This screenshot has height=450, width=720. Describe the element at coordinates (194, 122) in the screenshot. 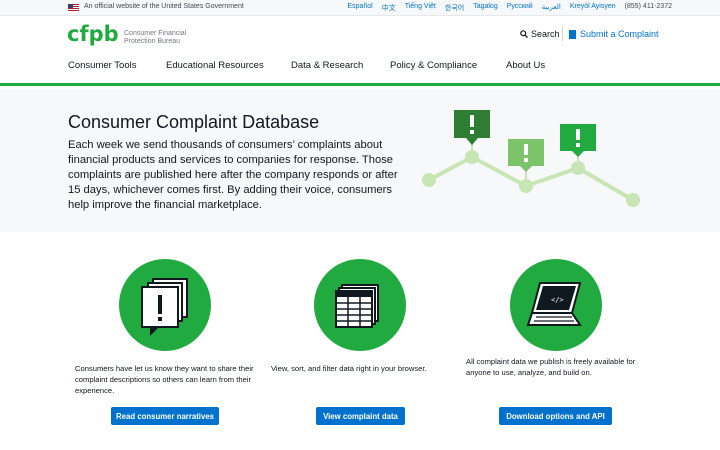

I see `page-title: Consumer Complaint Database` at that location.